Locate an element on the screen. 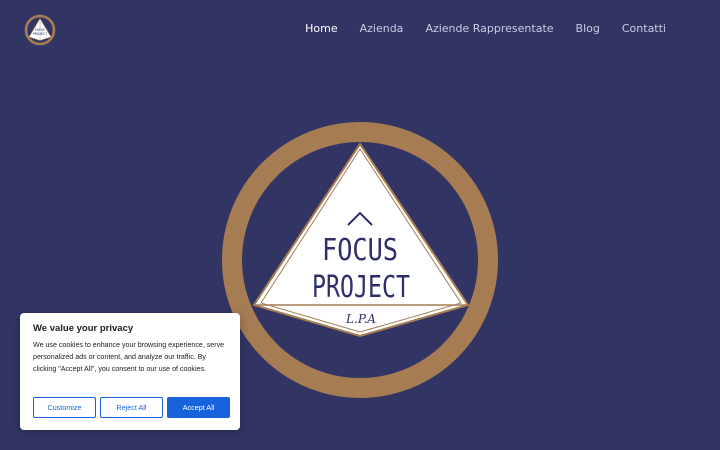 This screenshot has width=720, height=450. logo-text-focus: FOCUS is located at coordinates (360, 250).